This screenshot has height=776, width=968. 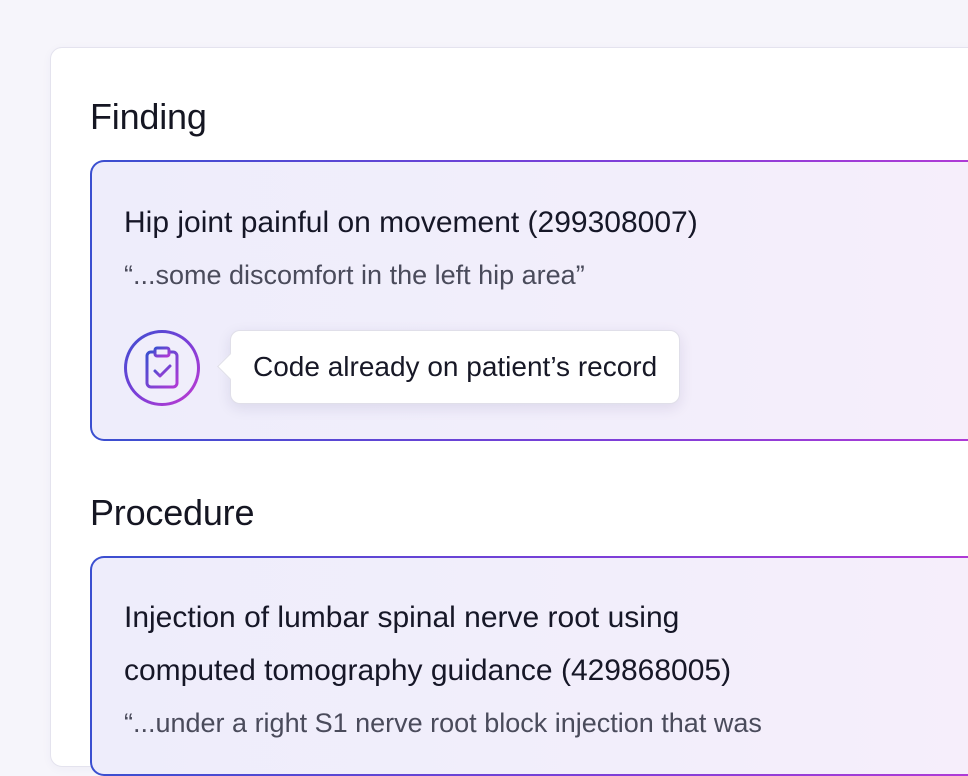 What do you see at coordinates (172, 512) in the screenshot?
I see `procedure-heading: Procedure` at bounding box center [172, 512].